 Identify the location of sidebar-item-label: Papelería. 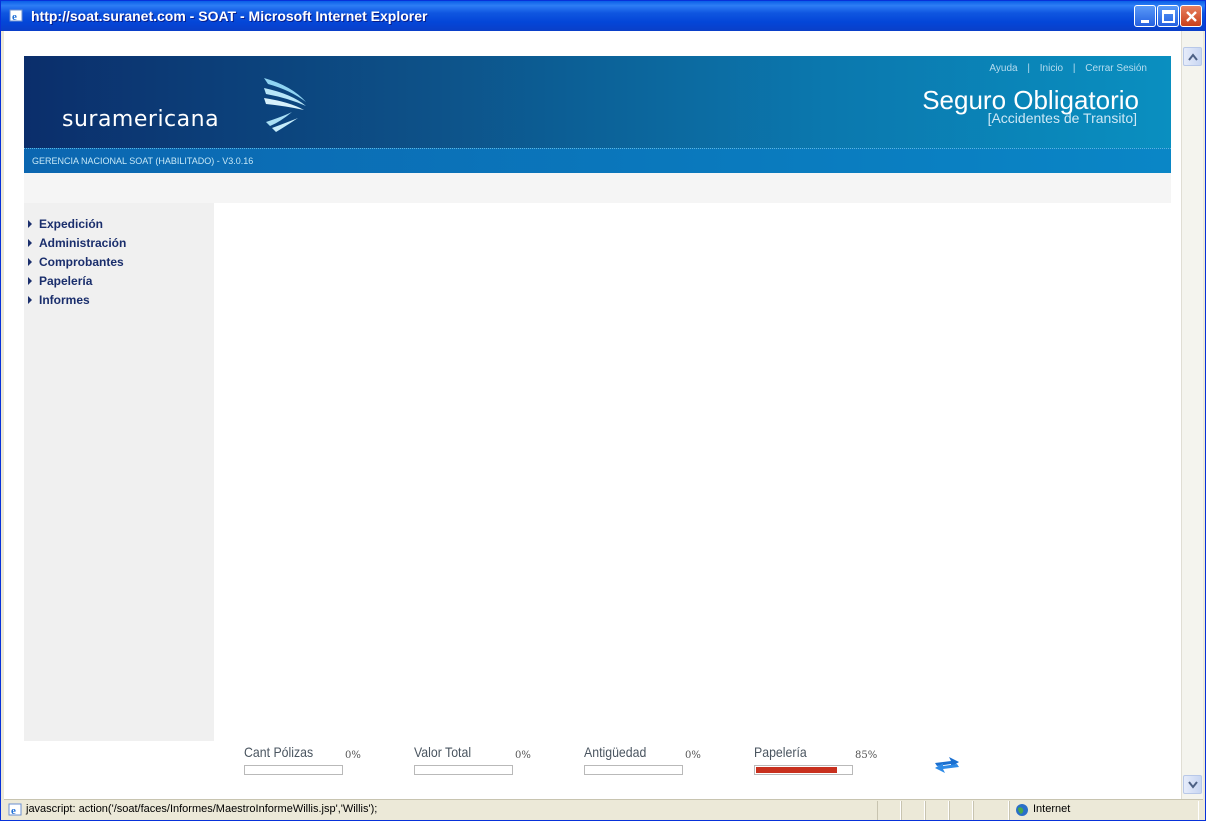
(66, 281).